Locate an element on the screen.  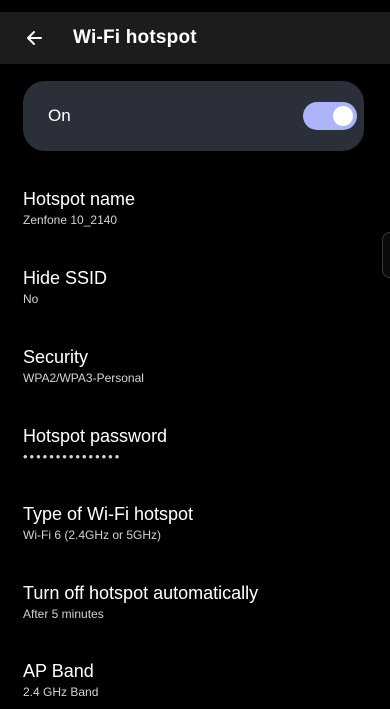
app-bar: Wi-Fi hotspot is located at coordinates (195, 38).